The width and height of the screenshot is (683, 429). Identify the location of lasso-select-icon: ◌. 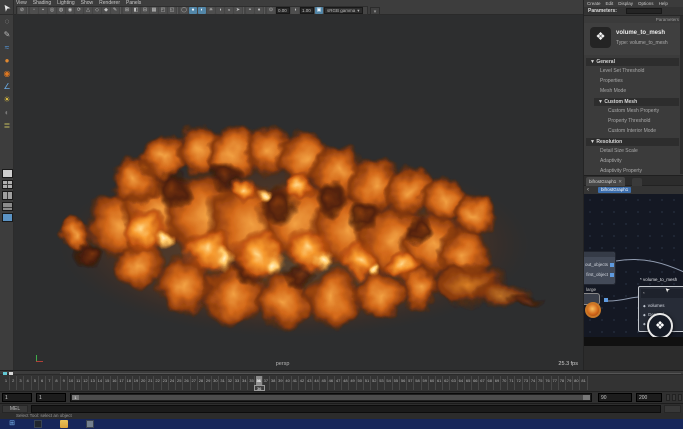
(7, 21).